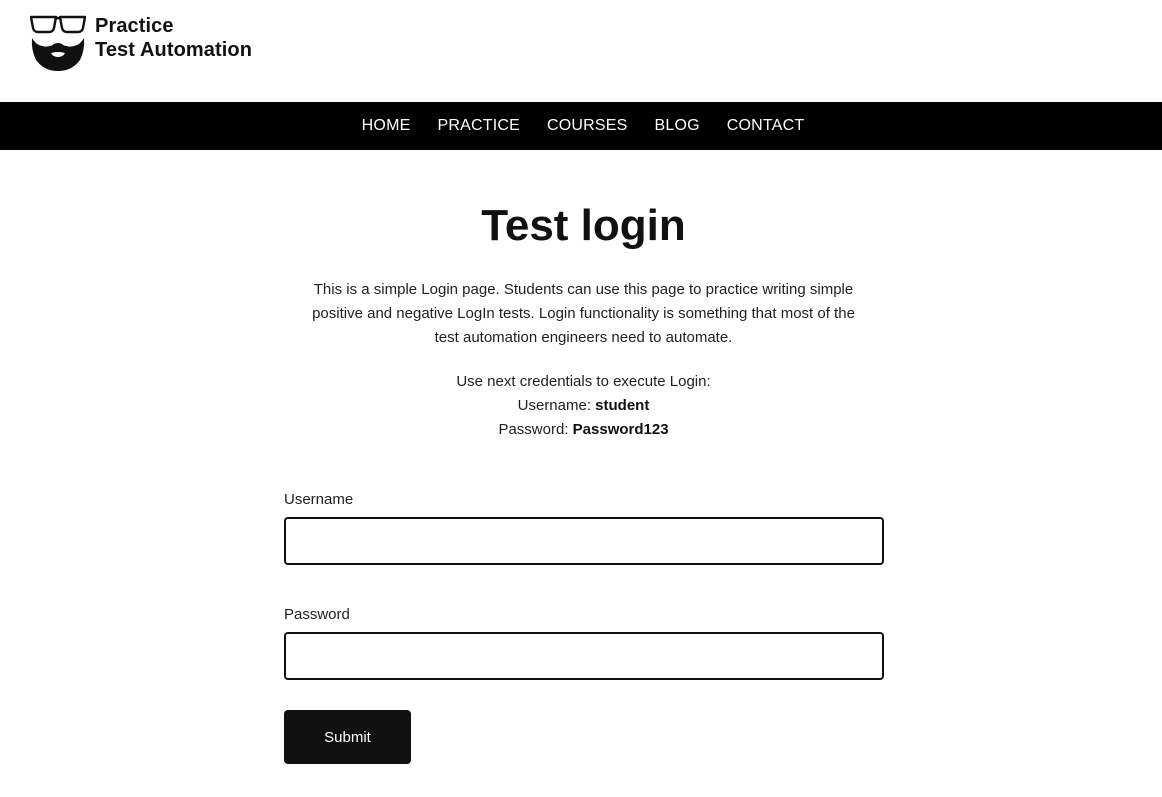 The height and width of the screenshot is (797, 1162). Describe the element at coordinates (587, 126) in the screenshot. I see `nav-courses-link: COURSES` at that location.